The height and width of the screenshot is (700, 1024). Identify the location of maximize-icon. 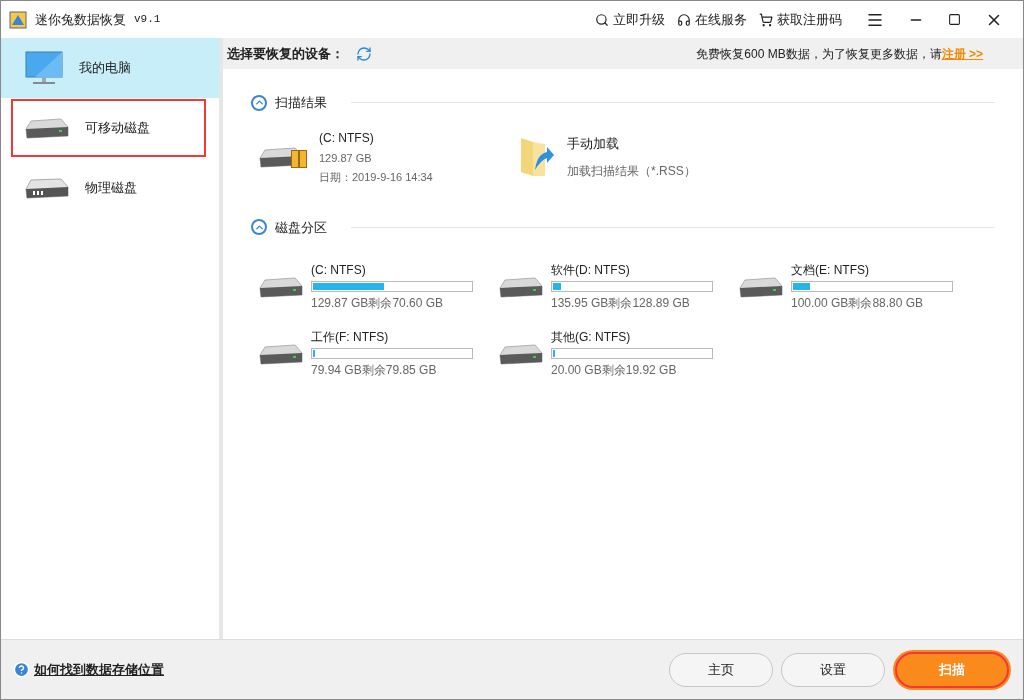
(954, 19).